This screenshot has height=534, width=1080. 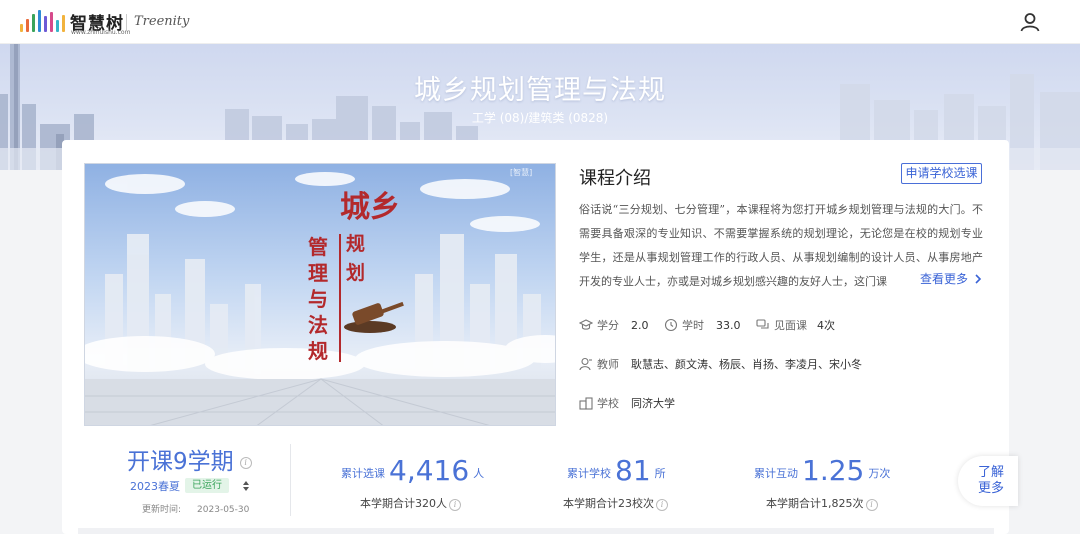 I want to click on learn-more-line2: 更多, so click(x=990, y=488).